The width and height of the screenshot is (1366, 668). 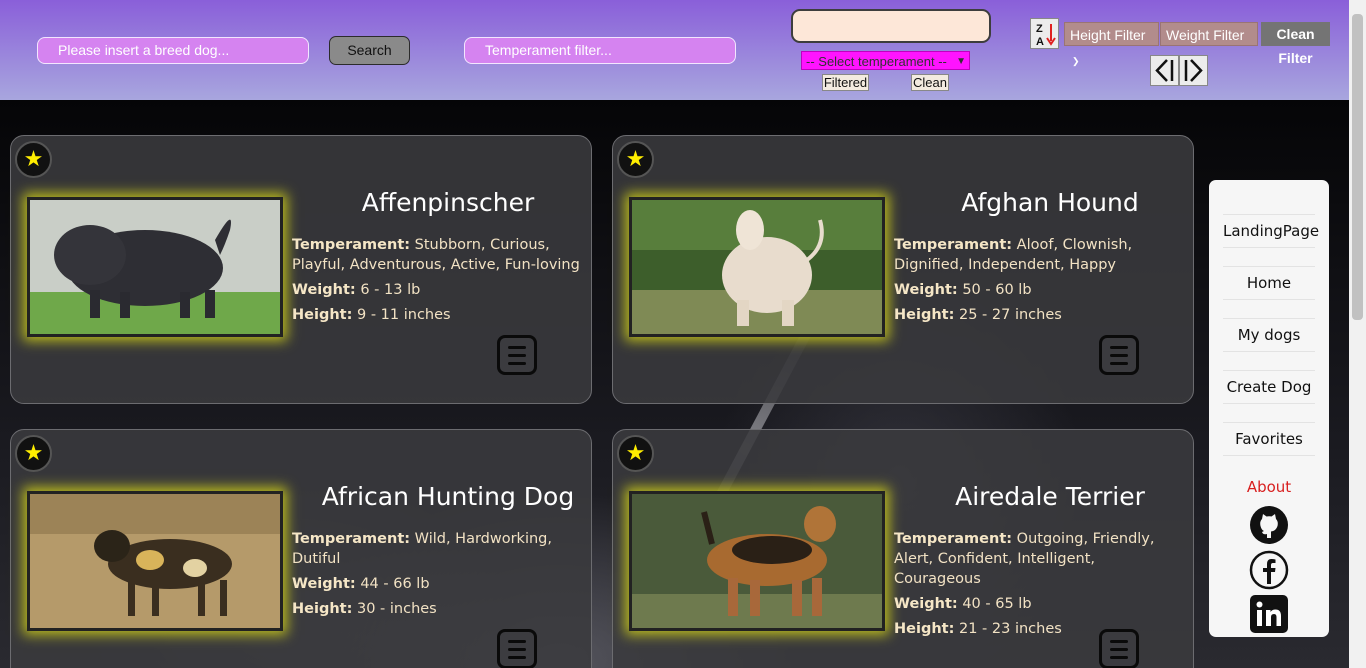 What do you see at coordinates (1076, 61) in the screenshot?
I see `chevron-down-icon: ❯` at bounding box center [1076, 61].